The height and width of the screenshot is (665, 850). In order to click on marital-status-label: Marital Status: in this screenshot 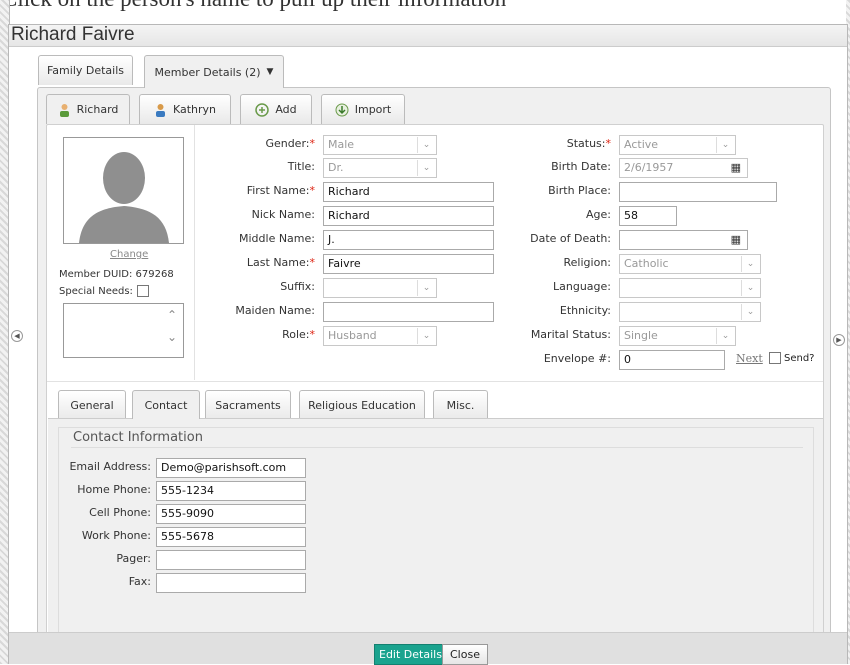, I will do `click(570, 334)`.